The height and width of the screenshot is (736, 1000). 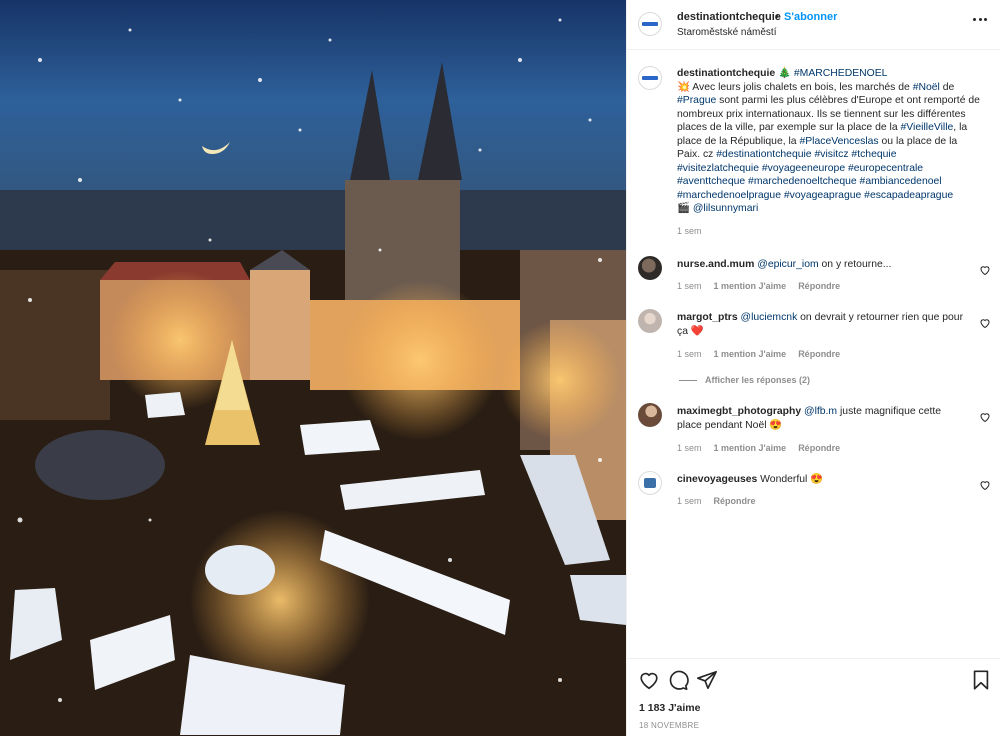 What do you see at coordinates (739, 411) in the screenshot?
I see `commenter-username: maximegbt_photography` at bounding box center [739, 411].